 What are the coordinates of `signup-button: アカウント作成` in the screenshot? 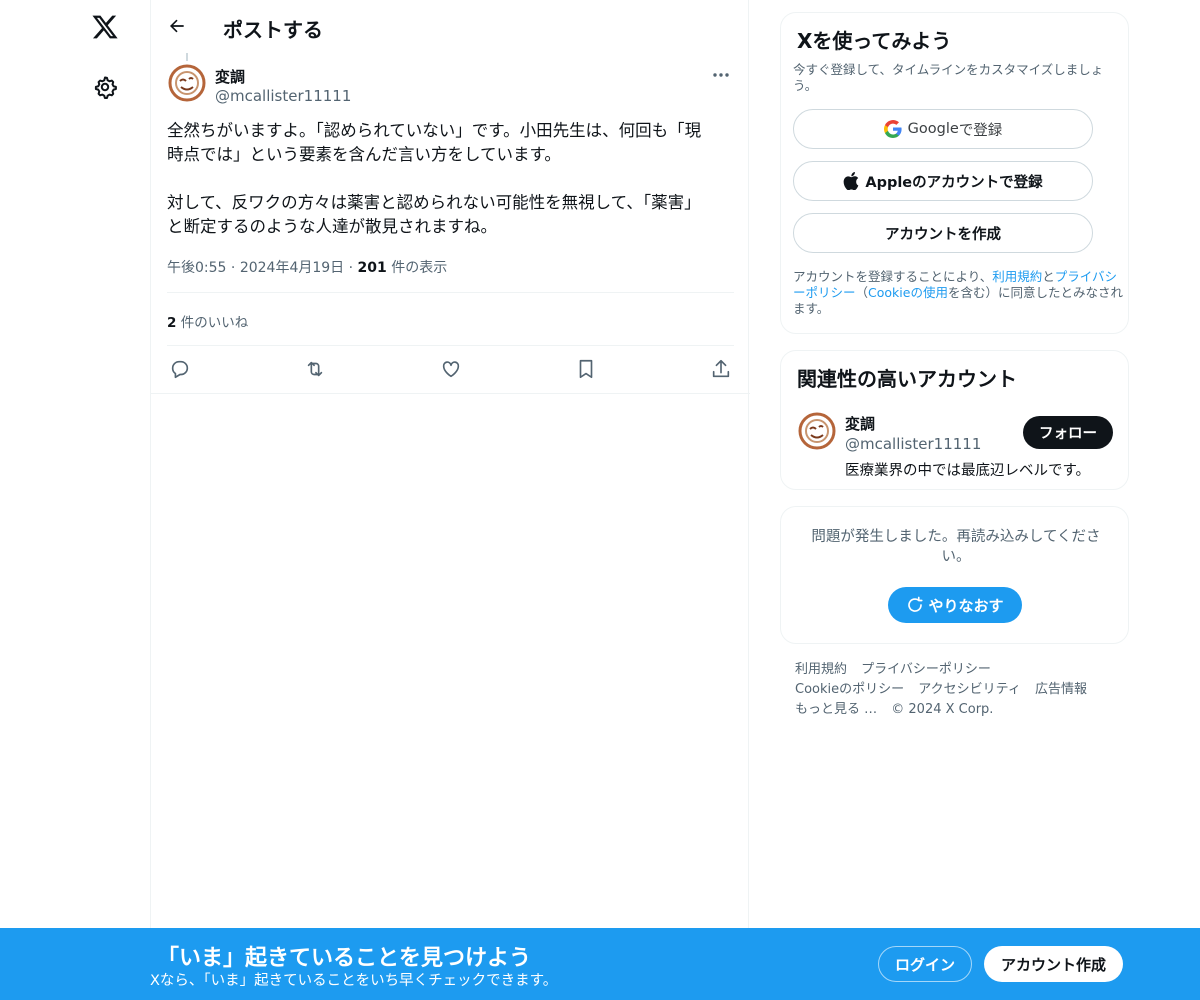 It's located at (1053, 964).